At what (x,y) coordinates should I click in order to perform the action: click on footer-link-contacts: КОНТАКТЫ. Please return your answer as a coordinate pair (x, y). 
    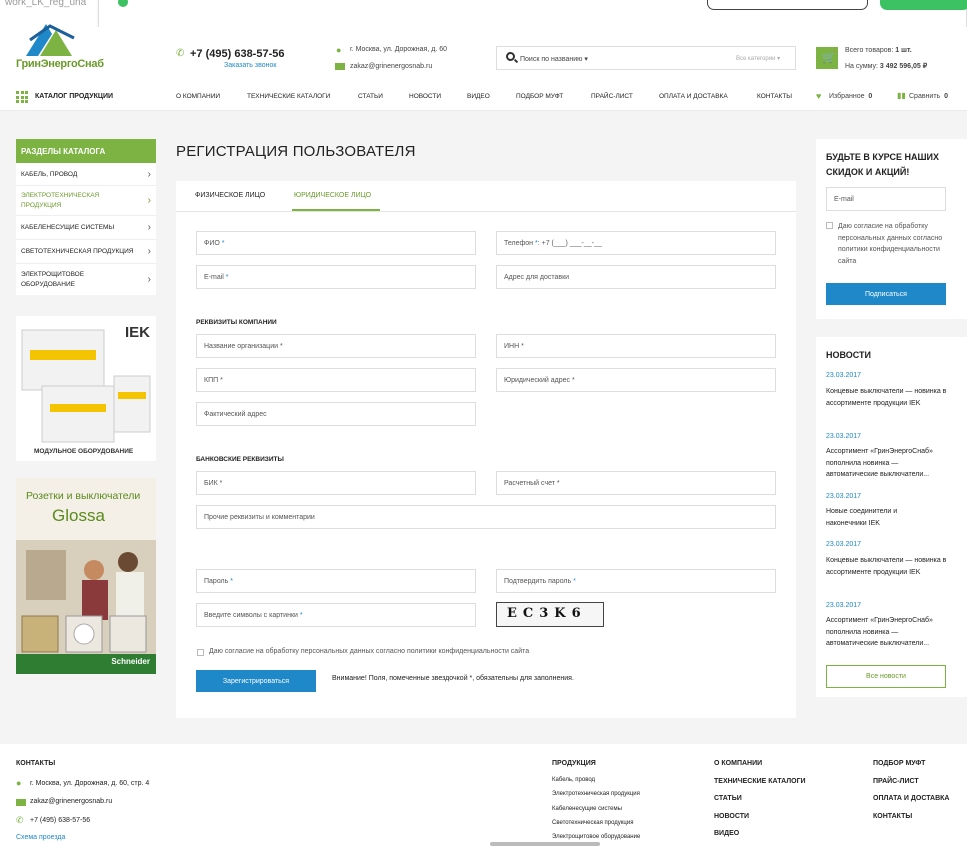
    Looking at the image, I should click on (892, 816).